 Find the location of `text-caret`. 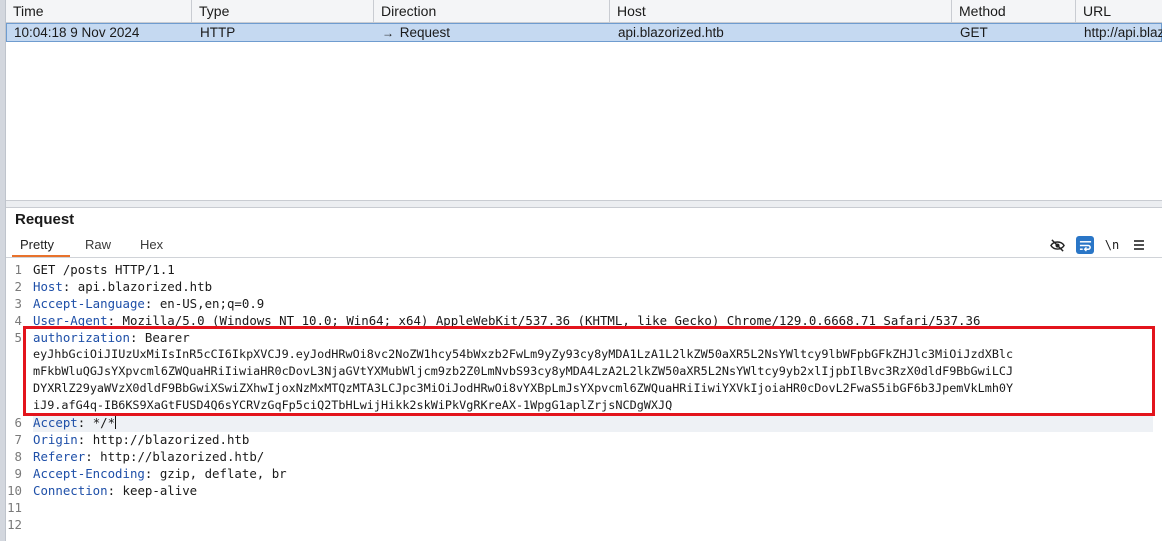

text-caret is located at coordinates (116, 422).